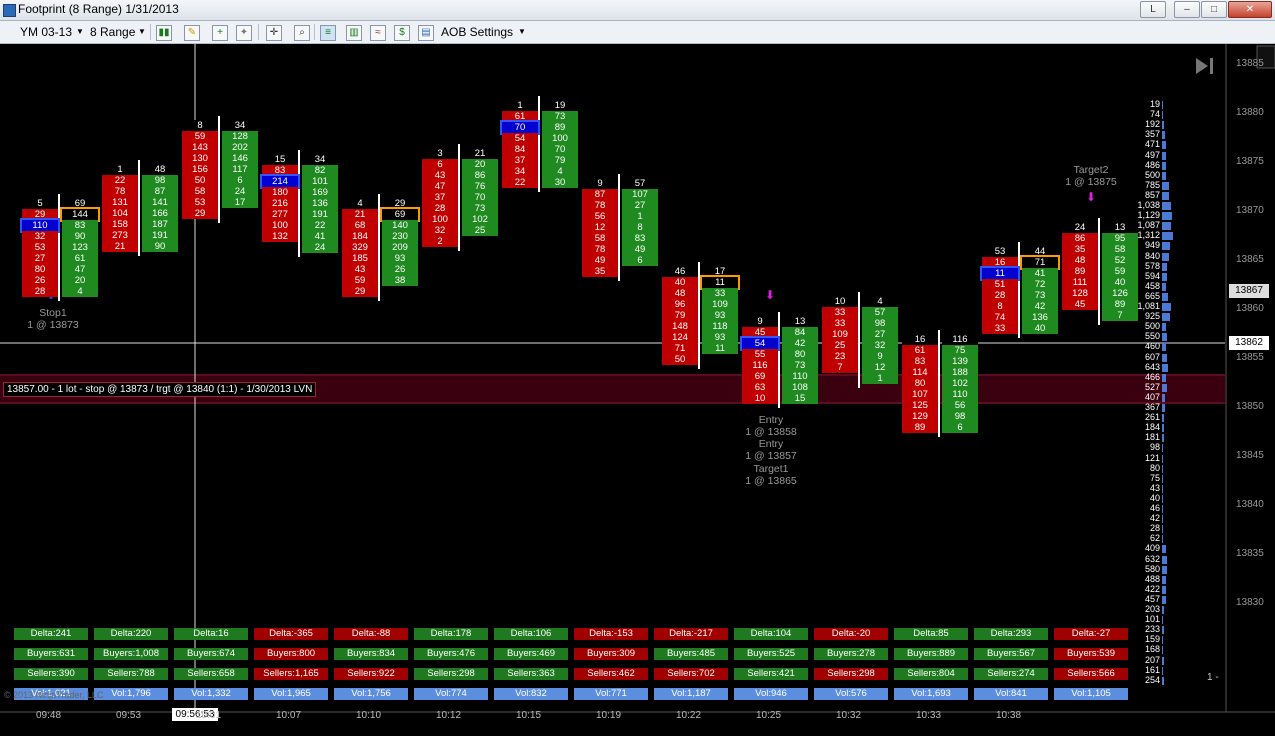  What do you see at coordinates (1187, 9) in the screenshot?
I see `minimize-button: ‒` at bounding box center [1187, 9].